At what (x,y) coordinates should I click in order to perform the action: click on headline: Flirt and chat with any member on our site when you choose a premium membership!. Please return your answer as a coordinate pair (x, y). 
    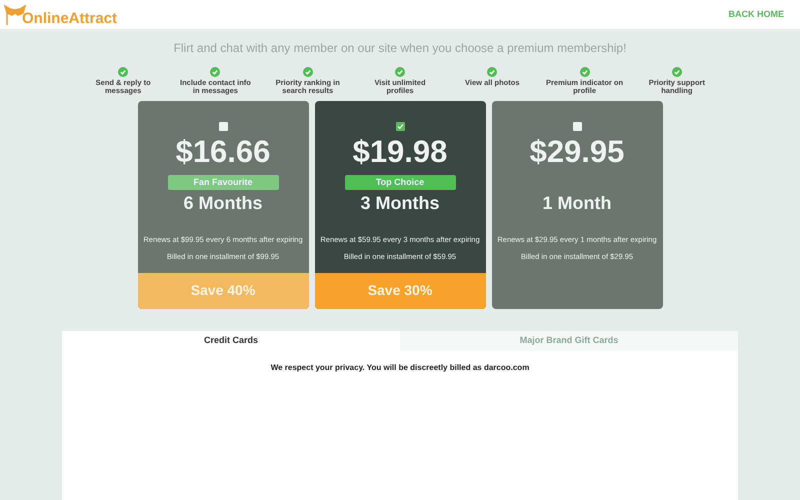
    Looking at the image, I should click on (400, 48).